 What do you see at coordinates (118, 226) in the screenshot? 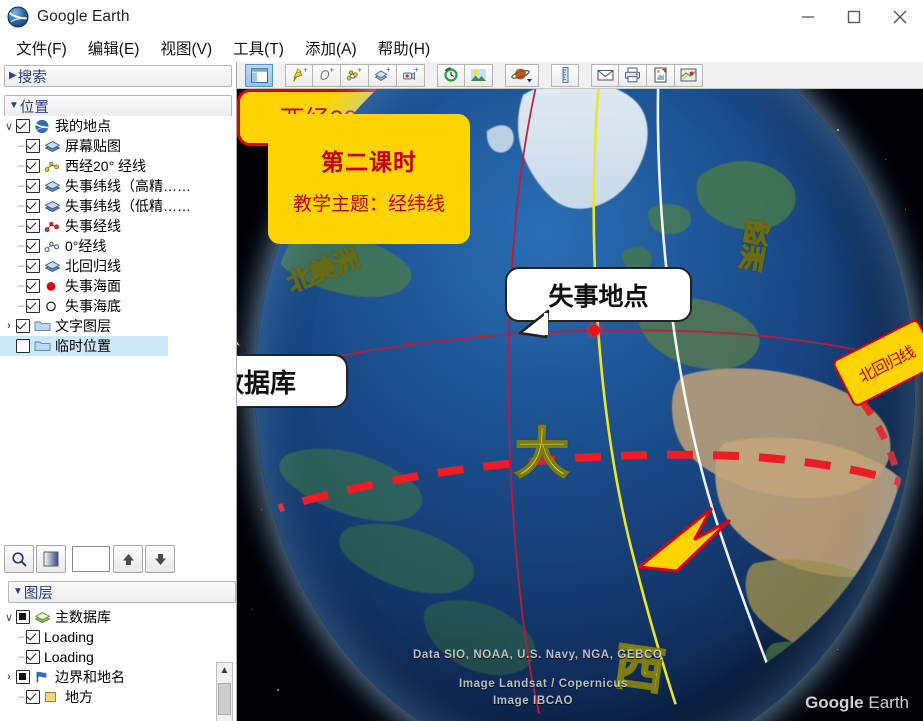
I see `places-tree-row: – 失事经线` at bounding box center [118, 226].